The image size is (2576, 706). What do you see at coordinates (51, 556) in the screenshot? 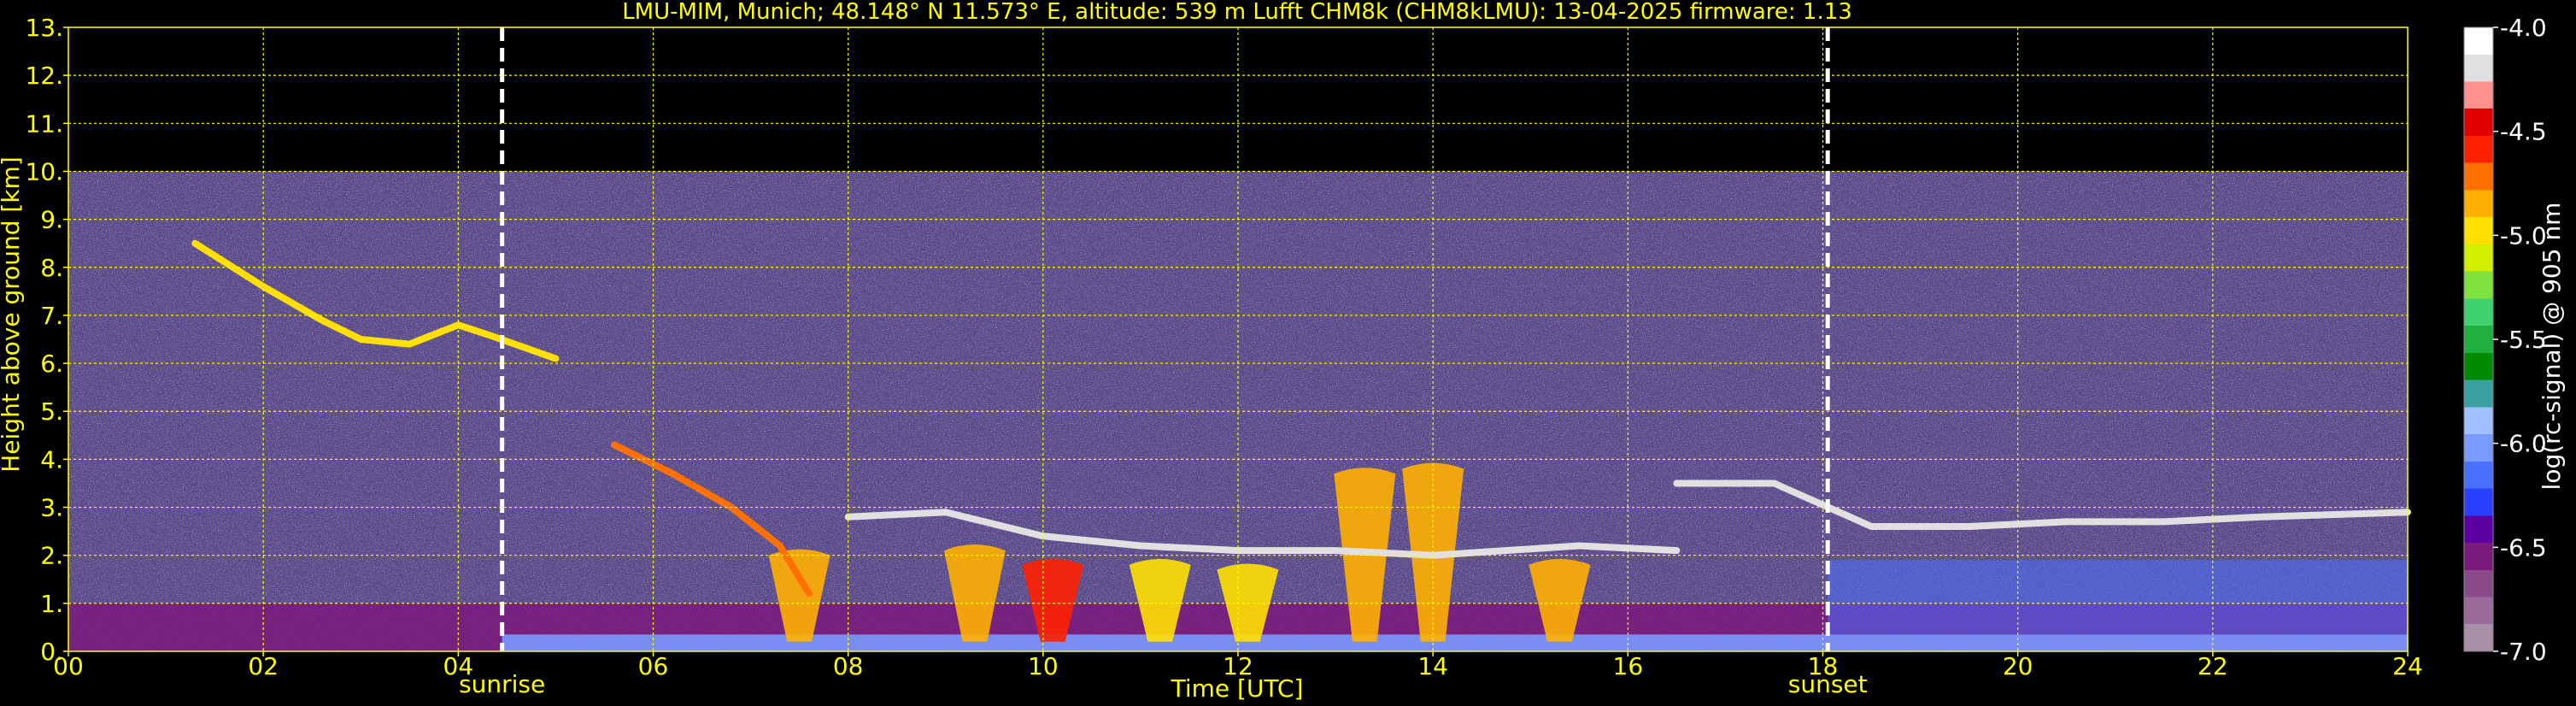
I see `y-tick-label: 2.` at bounding box center [51, 556].